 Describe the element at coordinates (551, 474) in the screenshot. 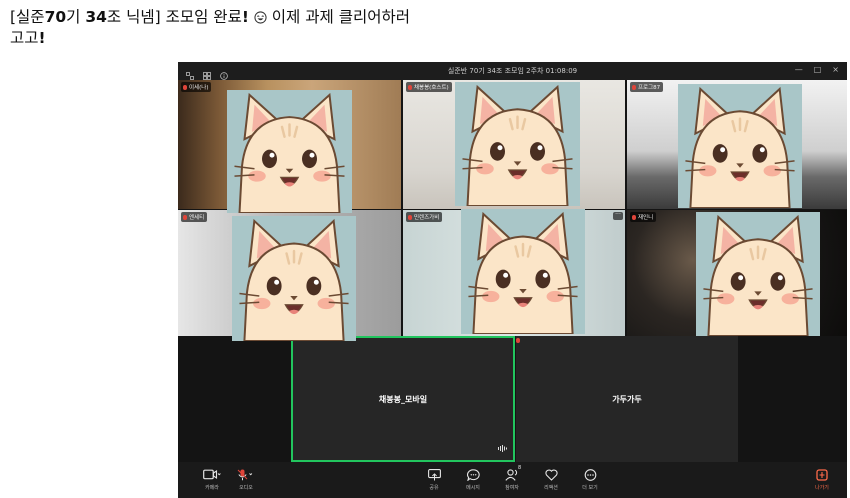

I see `heart-icon` at that location.